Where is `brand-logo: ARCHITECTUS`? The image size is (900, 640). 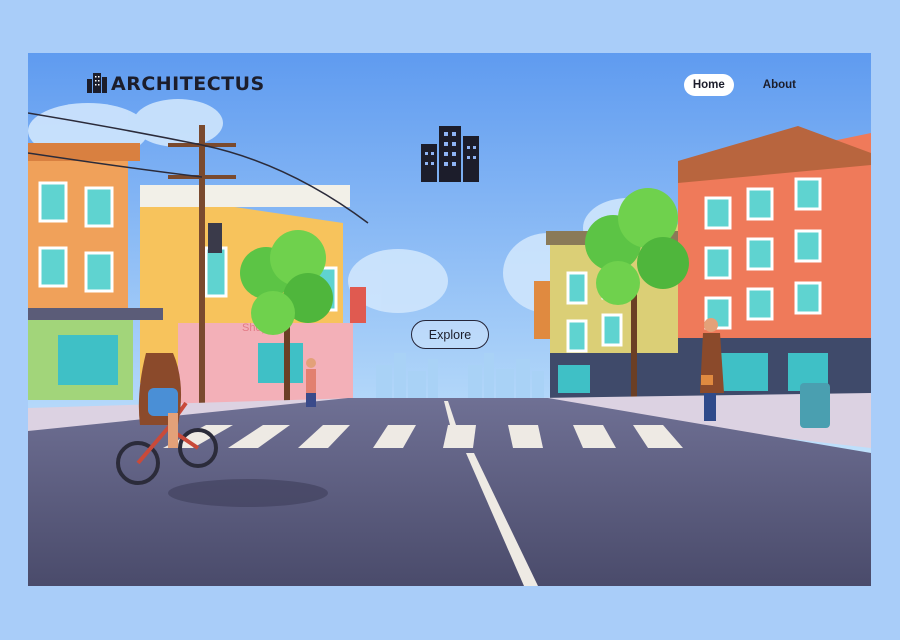 brand-logo: ARCHITECTUS is located at coordinates (175, 84).